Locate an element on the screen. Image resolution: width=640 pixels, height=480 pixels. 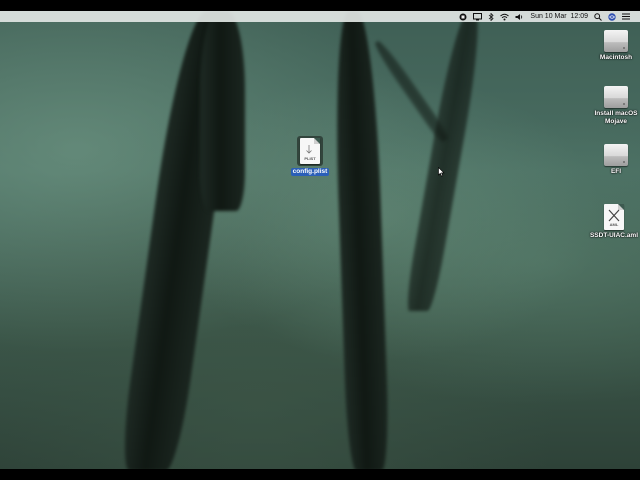
aml-document-icon: AML is located at coordinates (614, 217).